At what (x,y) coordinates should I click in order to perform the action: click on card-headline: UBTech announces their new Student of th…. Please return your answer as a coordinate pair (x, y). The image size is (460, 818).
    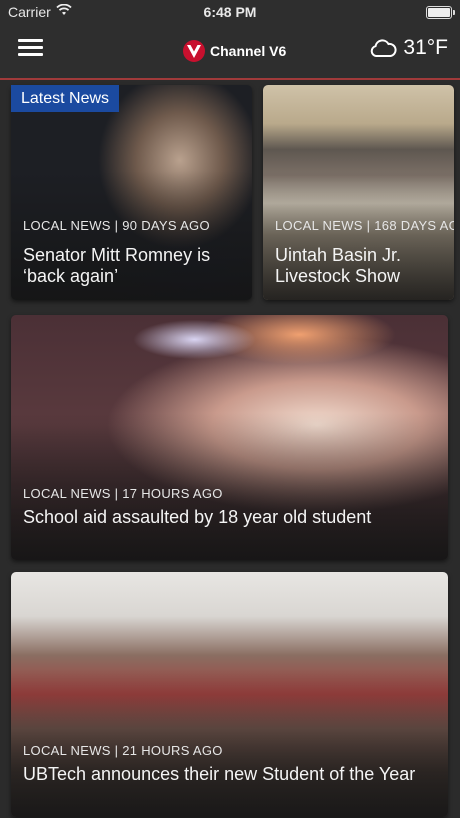
    Looking at the image, I should click on (219, 774).